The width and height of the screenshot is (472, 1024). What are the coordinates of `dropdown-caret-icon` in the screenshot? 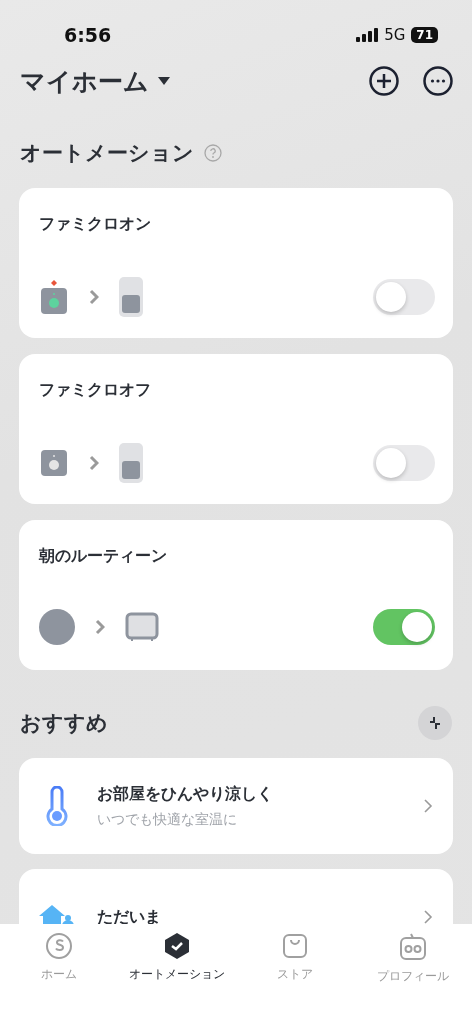 It's located at (164, 81).